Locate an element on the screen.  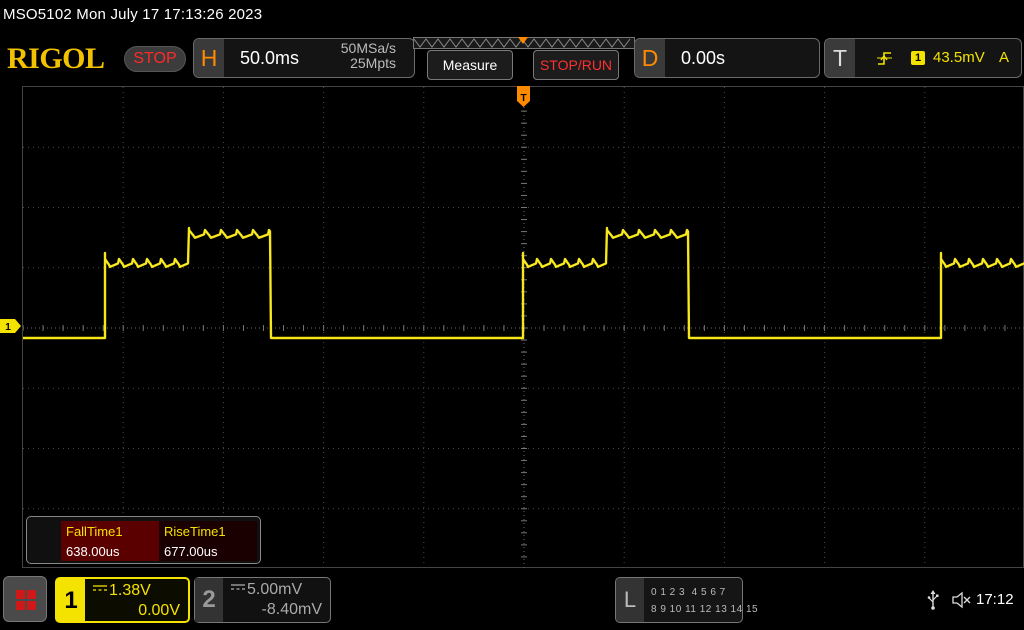
trigger-marker-label: T is located at coordinates (523, 98).